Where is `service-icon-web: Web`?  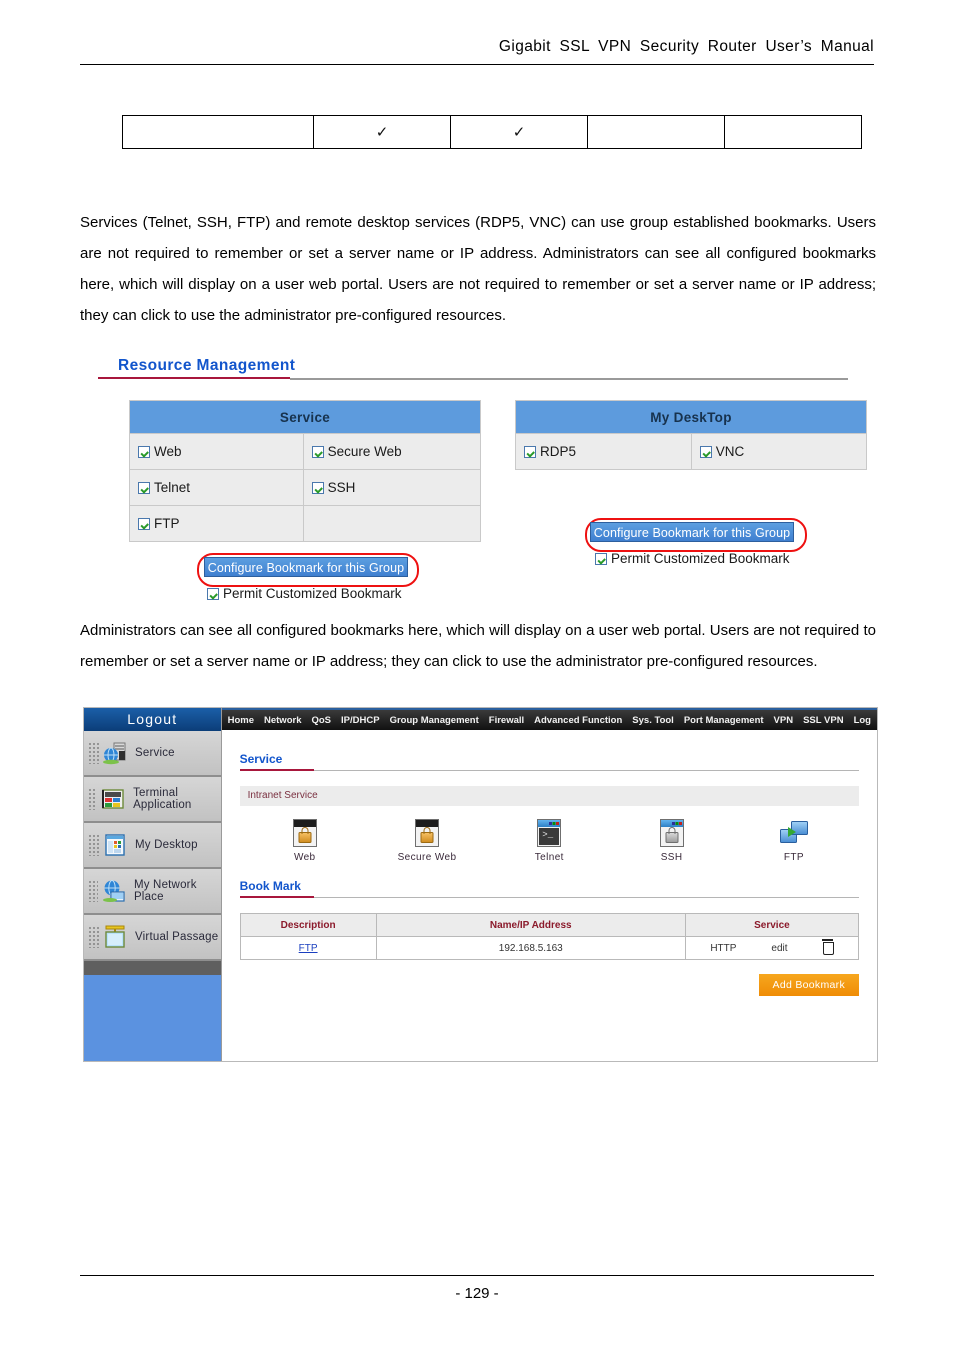
service-icon-web: Web is located at coordinates (305, 840).